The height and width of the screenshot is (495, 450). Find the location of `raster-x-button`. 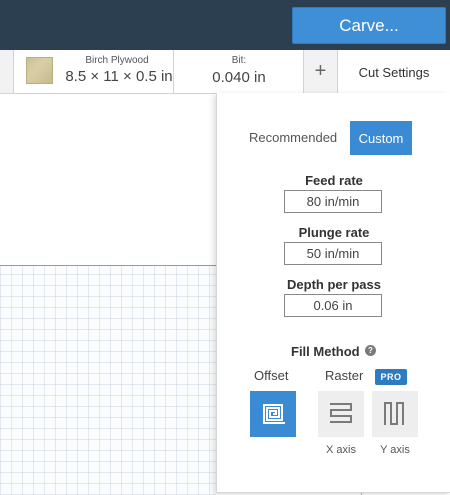

raster-x-button is located at coordinates (341, 414).